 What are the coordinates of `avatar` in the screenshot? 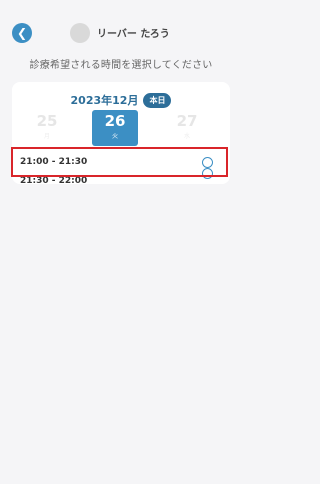 It's located at (80, 33).